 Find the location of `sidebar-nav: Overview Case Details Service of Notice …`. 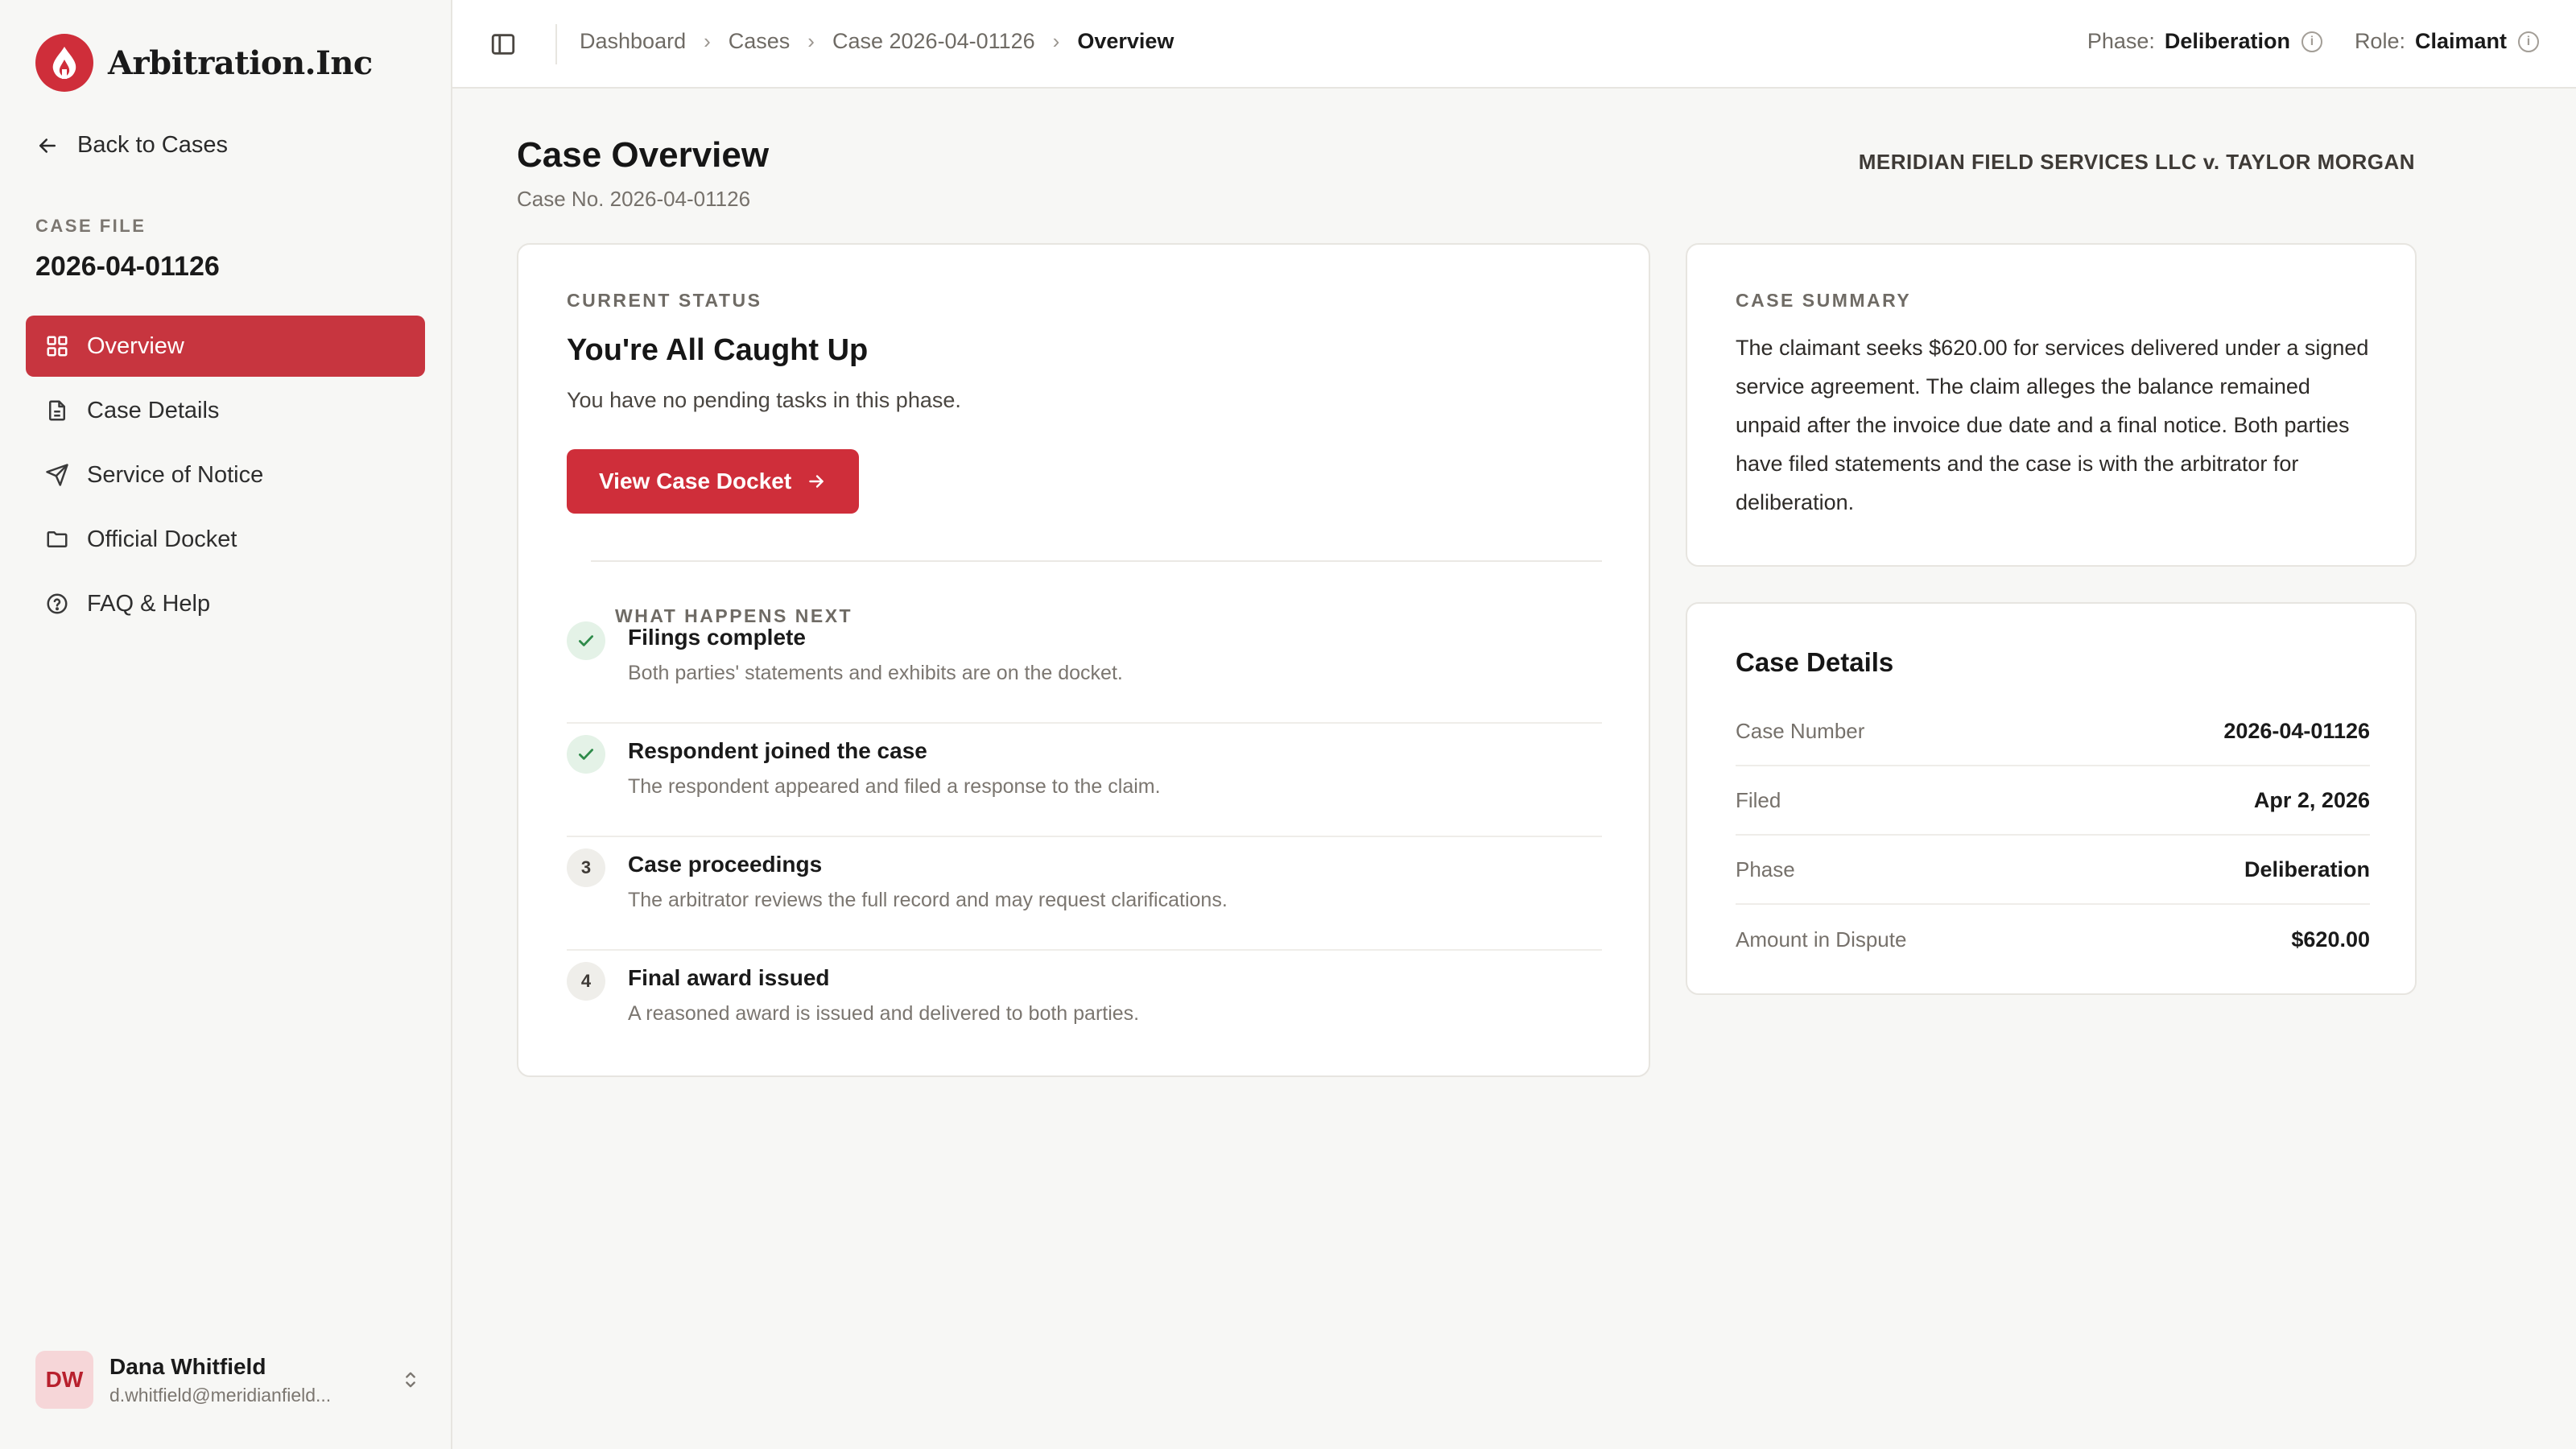

sidebar-nav: Overview Case Details Service of Notice … is located at coordinates (225, 477).